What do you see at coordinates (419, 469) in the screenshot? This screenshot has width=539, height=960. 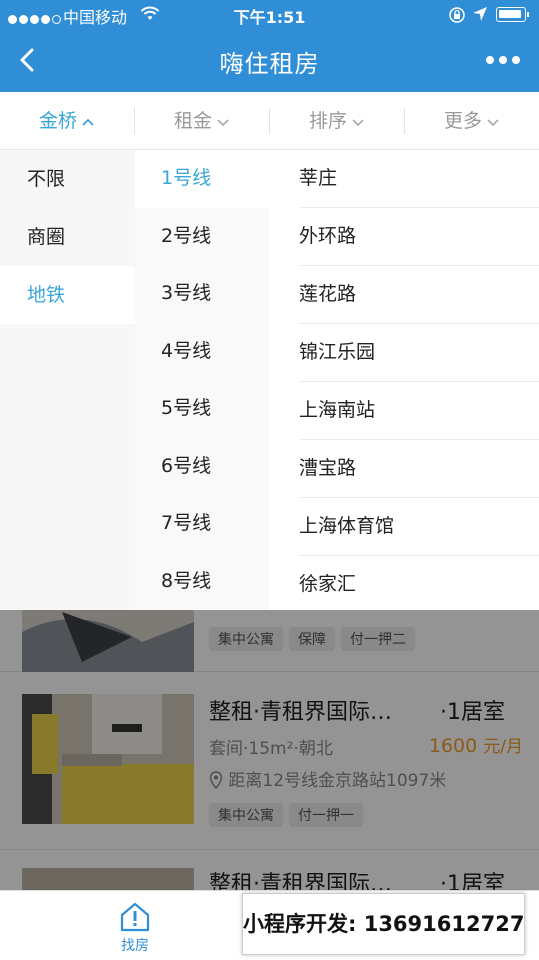 I see `station-item: 漕宝路` at bounding box center [419, 469].